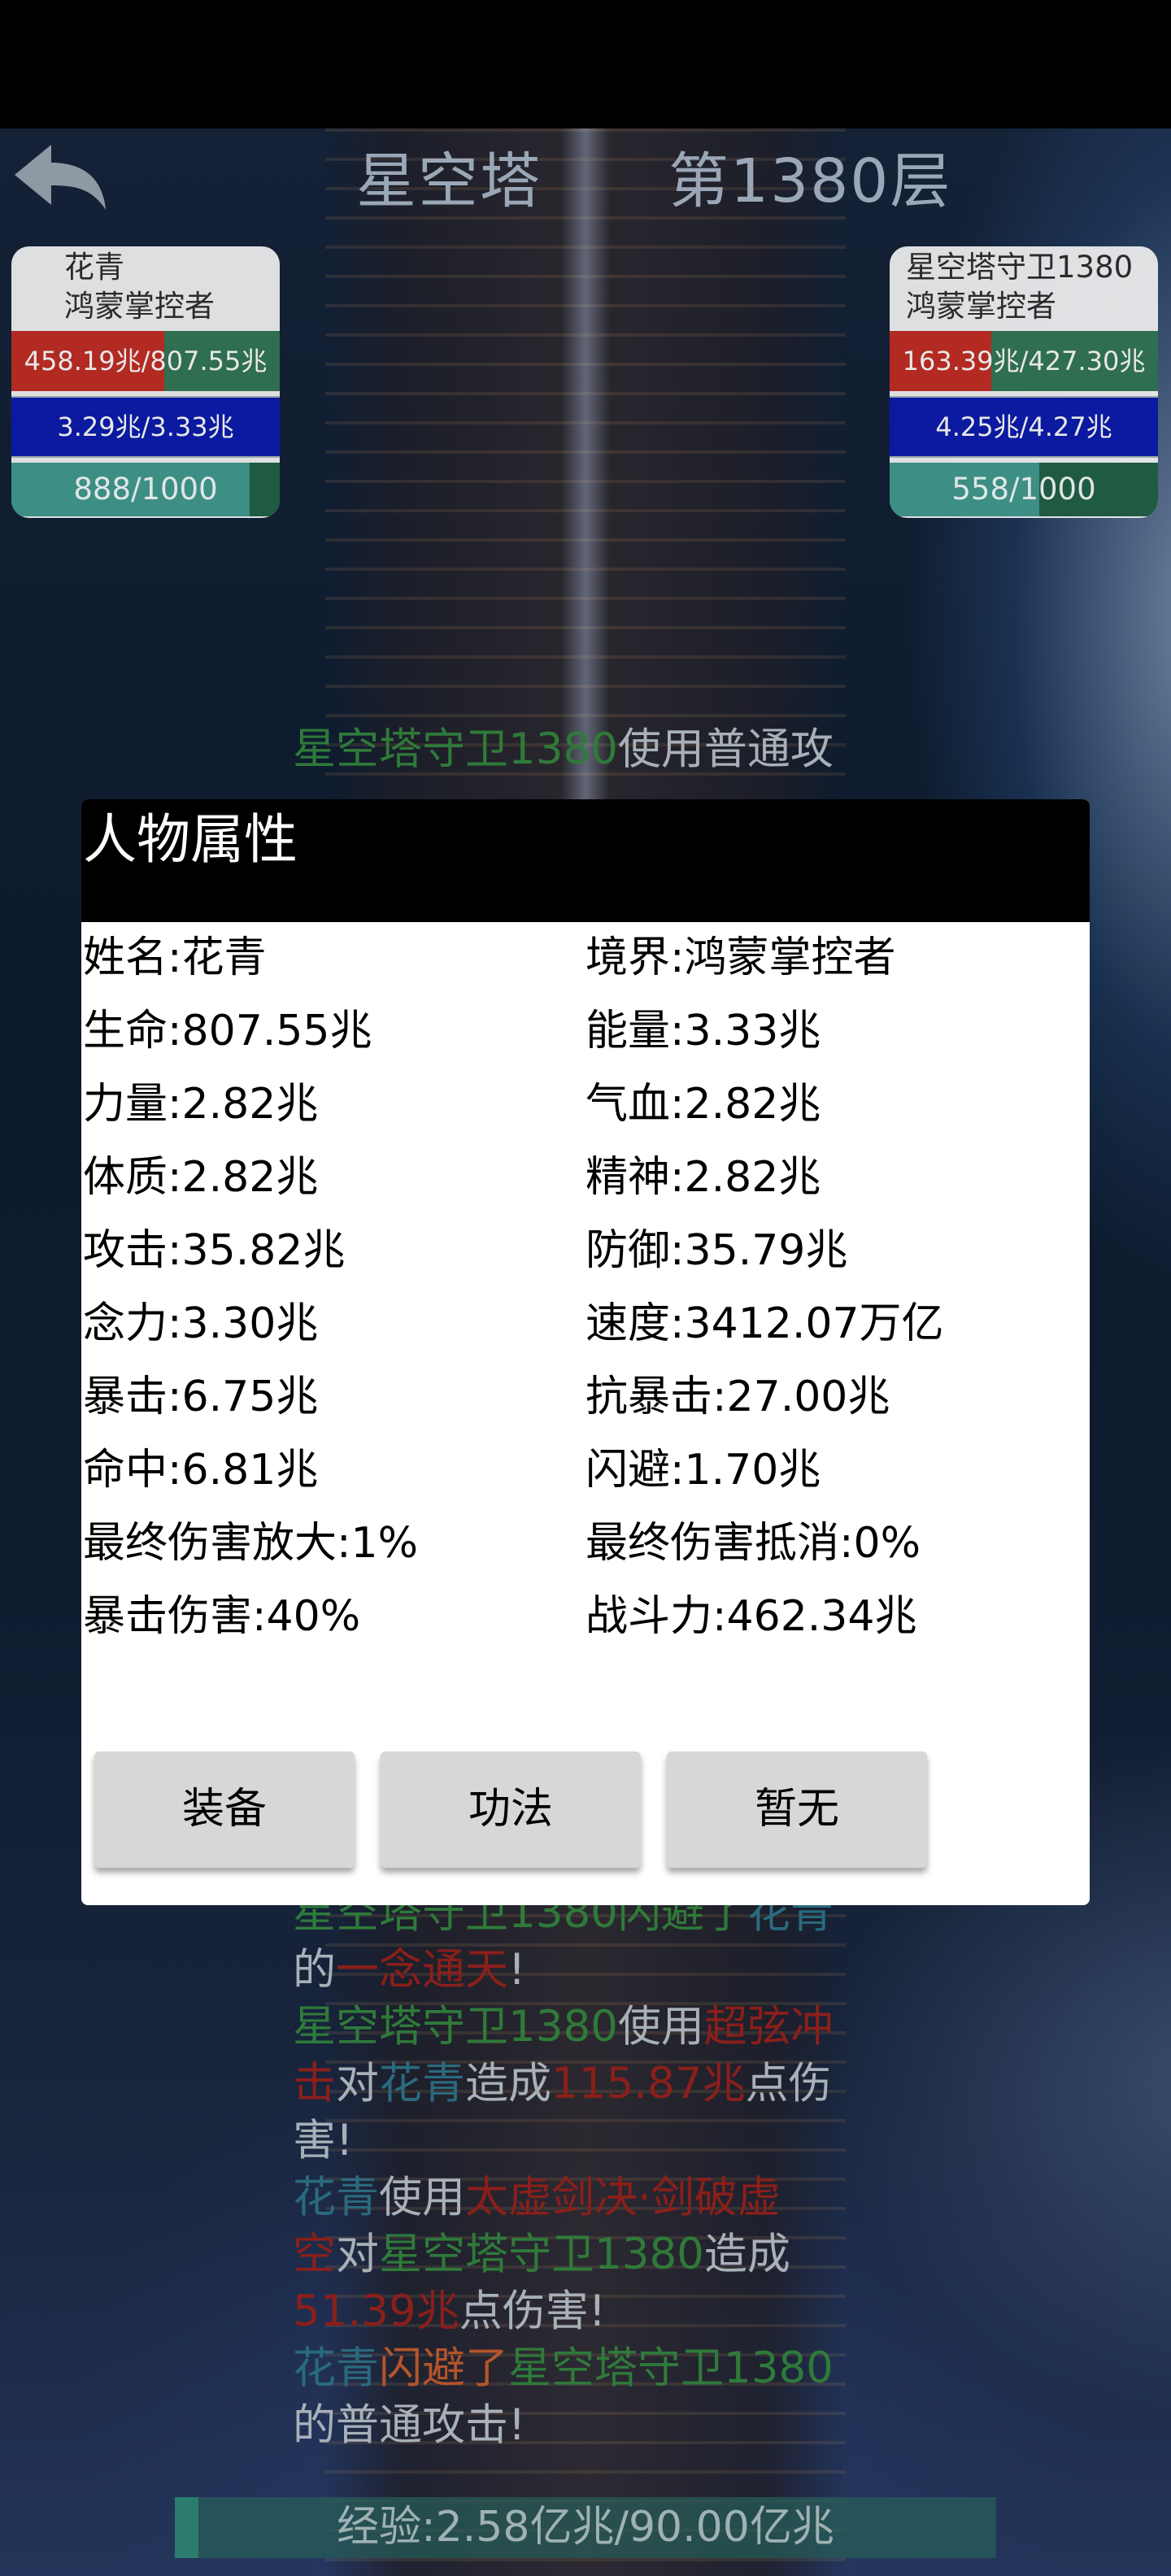 This screenshot has height=2576, width=1171. I want to click on attribute-item: 力量:2.82兆, so click(201, 1104).